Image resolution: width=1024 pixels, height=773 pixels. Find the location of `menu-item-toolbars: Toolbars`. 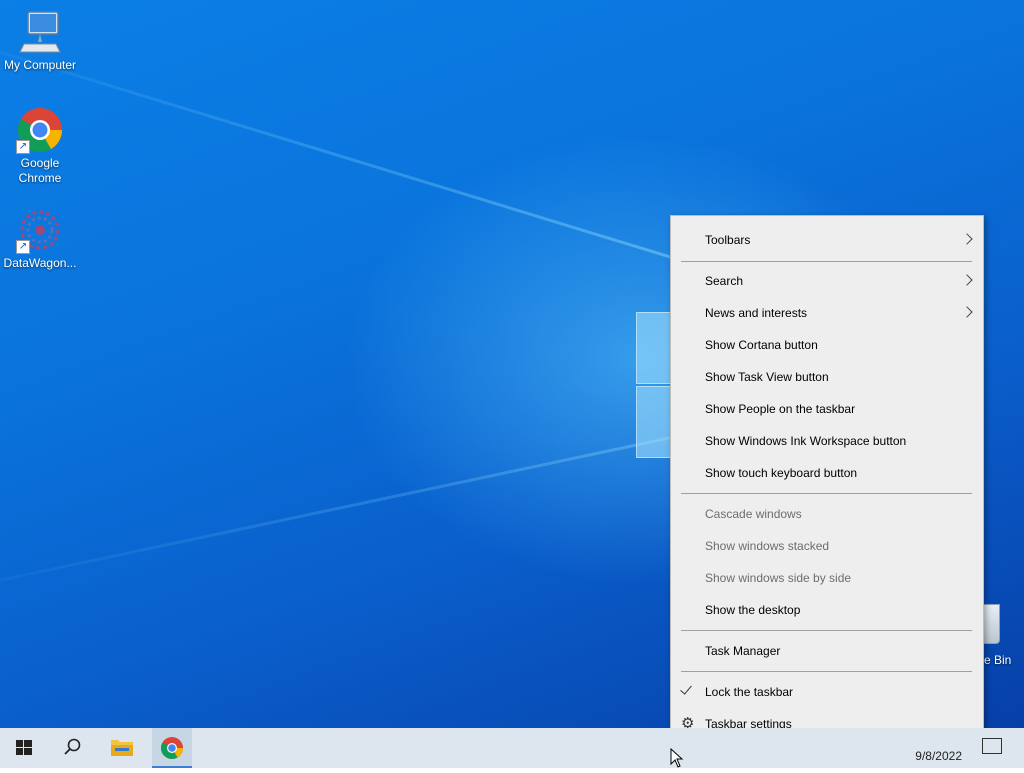

menu-item-toolbars: Toolbars is located at coordinates (827, 240).